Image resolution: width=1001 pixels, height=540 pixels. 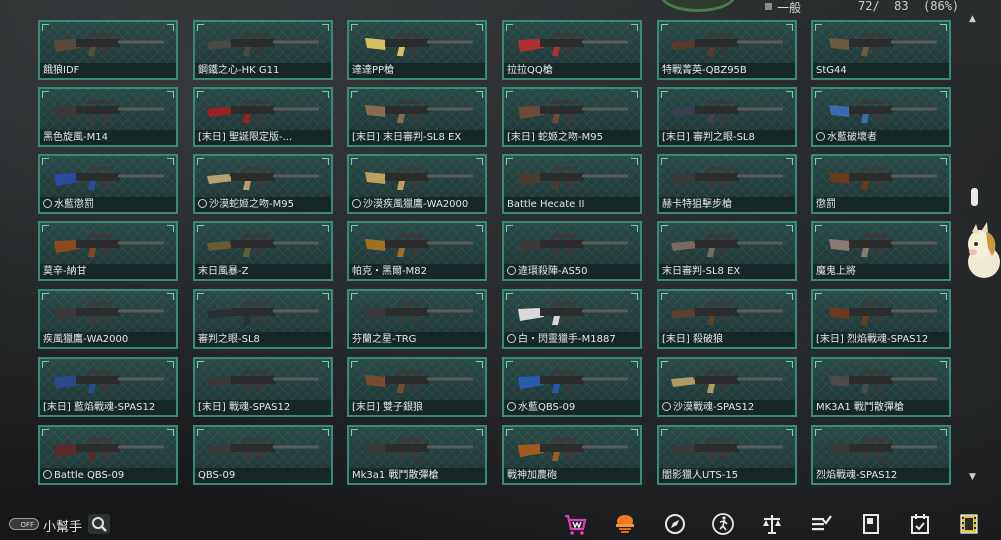 What do you see at coordinates (789, 8) in the screenshot?
I see `category-label: 一般` at bounding box center [789, 8].